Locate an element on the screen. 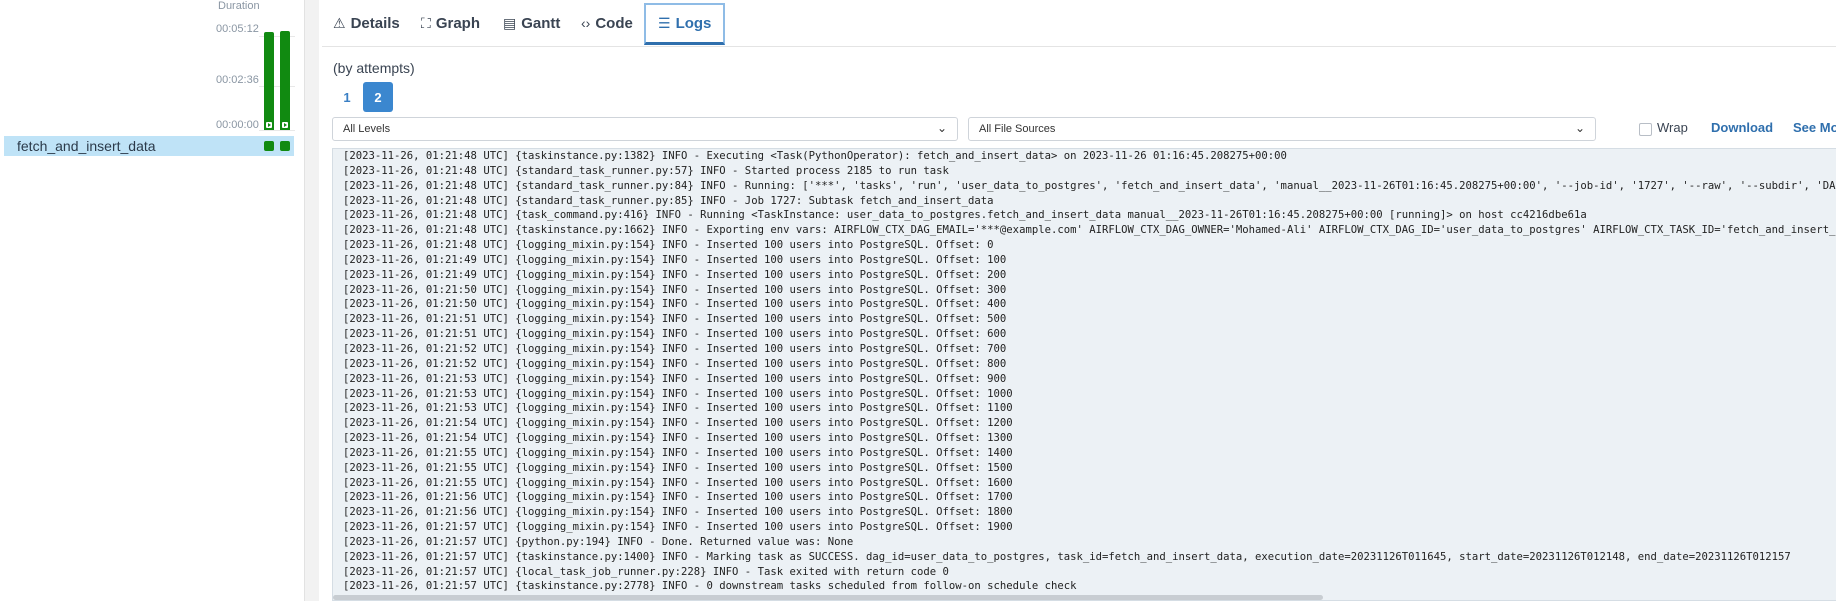  task-row-fetch-and-insert-data: fetch_and_insert_data is located at coordinates (149, 146).